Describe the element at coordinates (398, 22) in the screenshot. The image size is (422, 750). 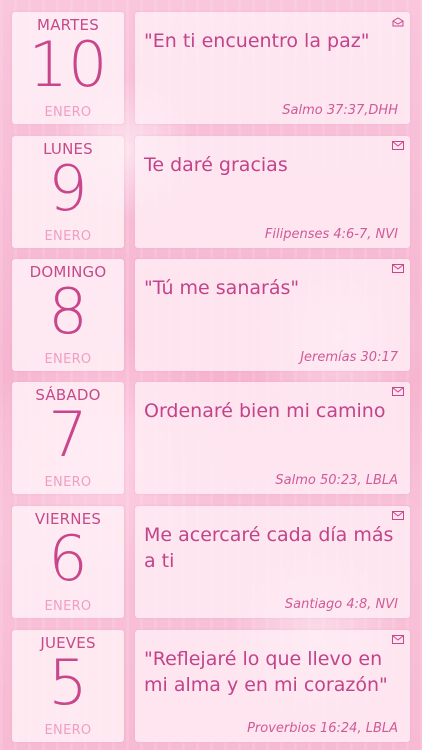
I see `open-envelope-icon` at that location.